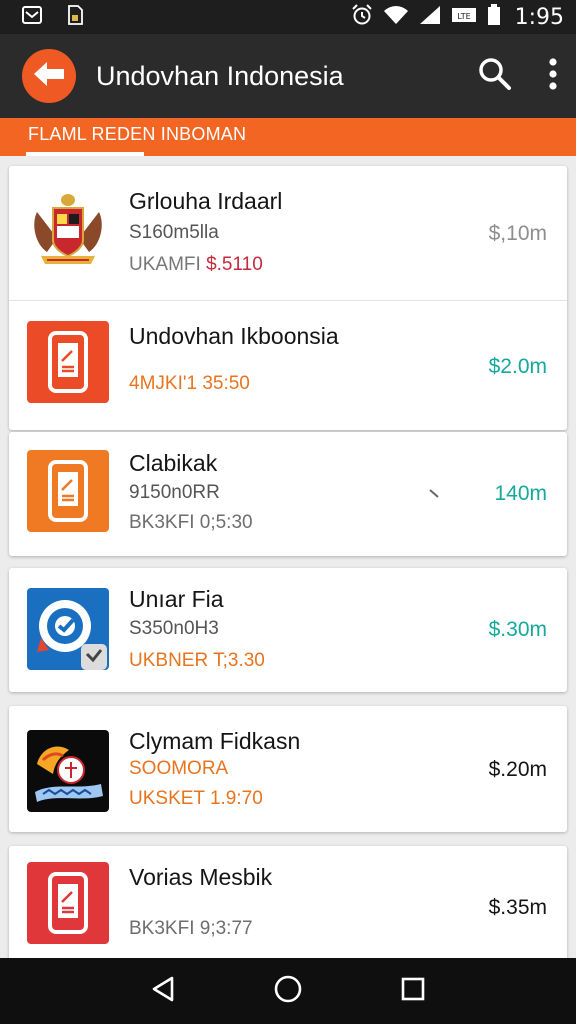  Describe the element at coordinates (396, 17) in the screenshot. I see `wifi-icon` at that location.